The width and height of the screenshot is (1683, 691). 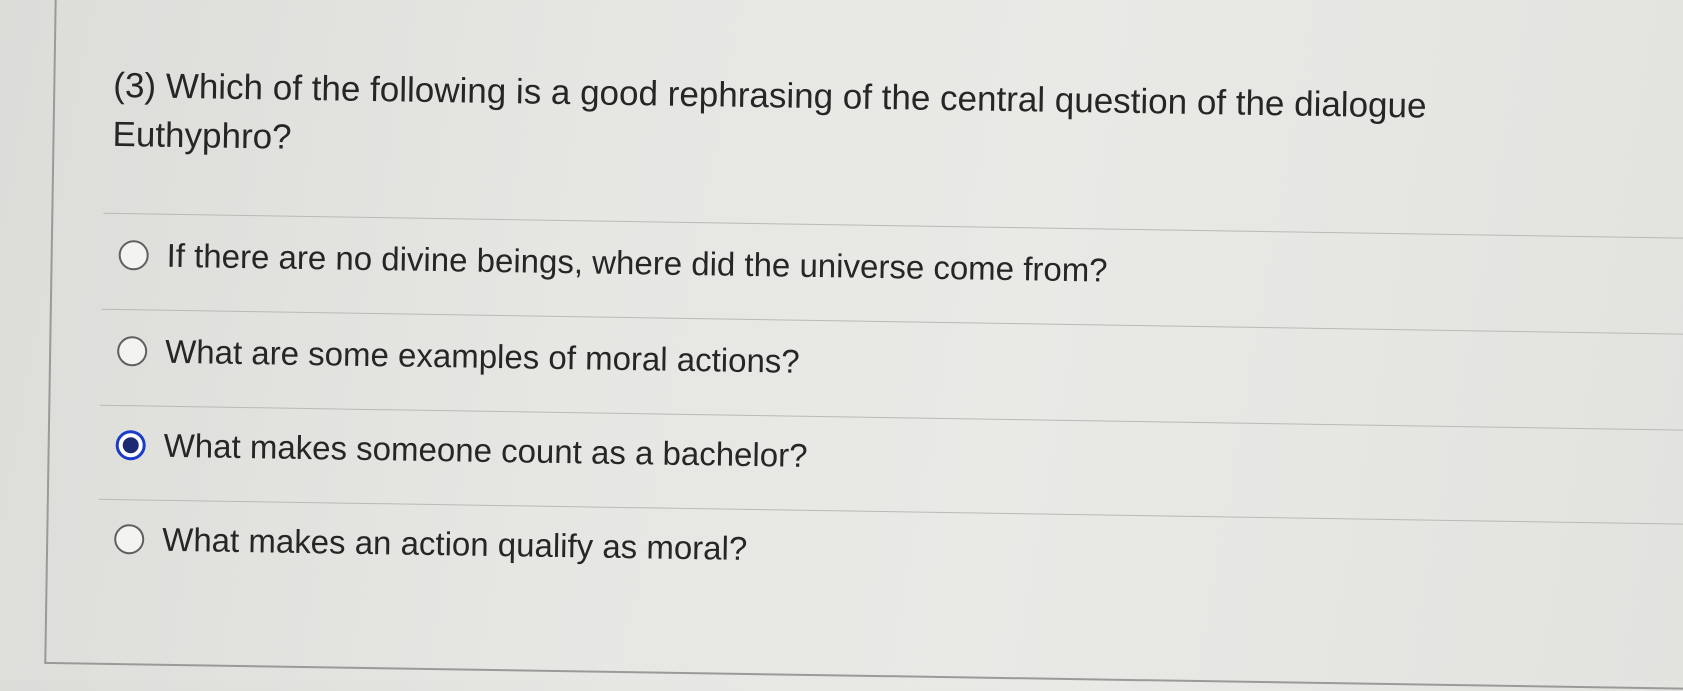 I want to click on answer-option-2: What are some examples of moral actions?, so click(x=458, y=356).